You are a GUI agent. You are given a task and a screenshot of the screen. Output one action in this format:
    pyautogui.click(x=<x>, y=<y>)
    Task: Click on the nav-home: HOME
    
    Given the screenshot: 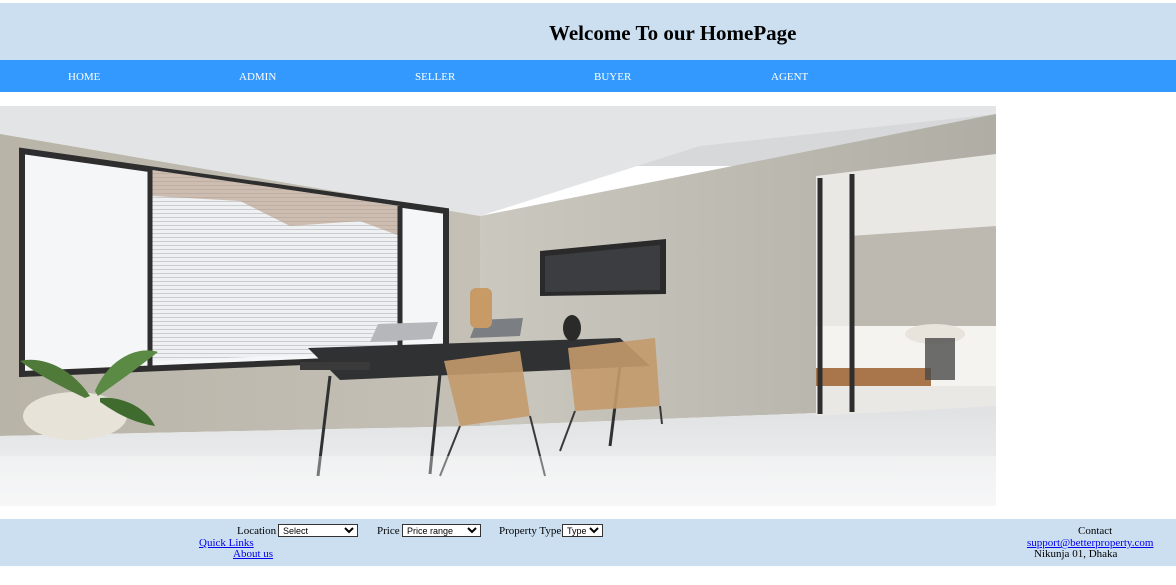 What is the action you would take?
    pyautogui.click(x=84, y=77)
    